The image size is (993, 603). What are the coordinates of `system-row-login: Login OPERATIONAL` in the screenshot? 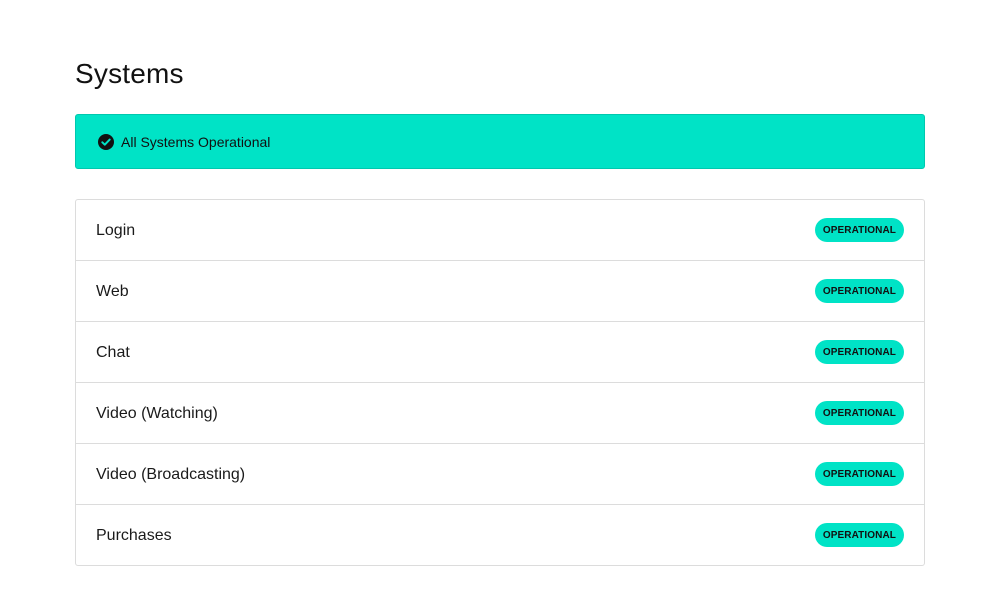 It's located at (500, 230).